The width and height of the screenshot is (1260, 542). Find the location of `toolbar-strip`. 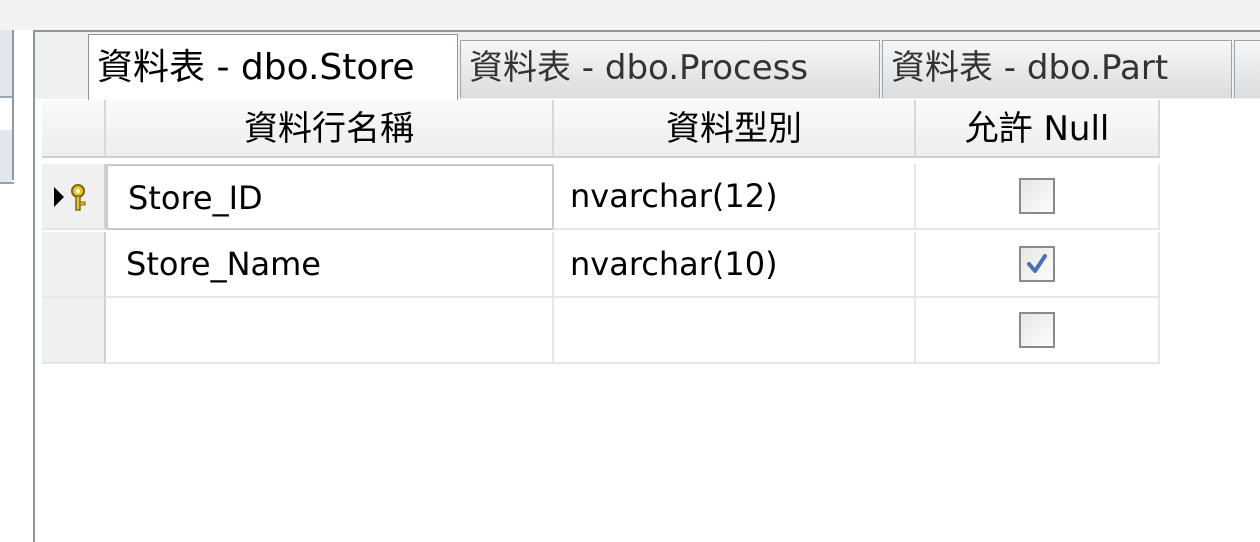

toolbar-strip is located at coordinates (630, 15).